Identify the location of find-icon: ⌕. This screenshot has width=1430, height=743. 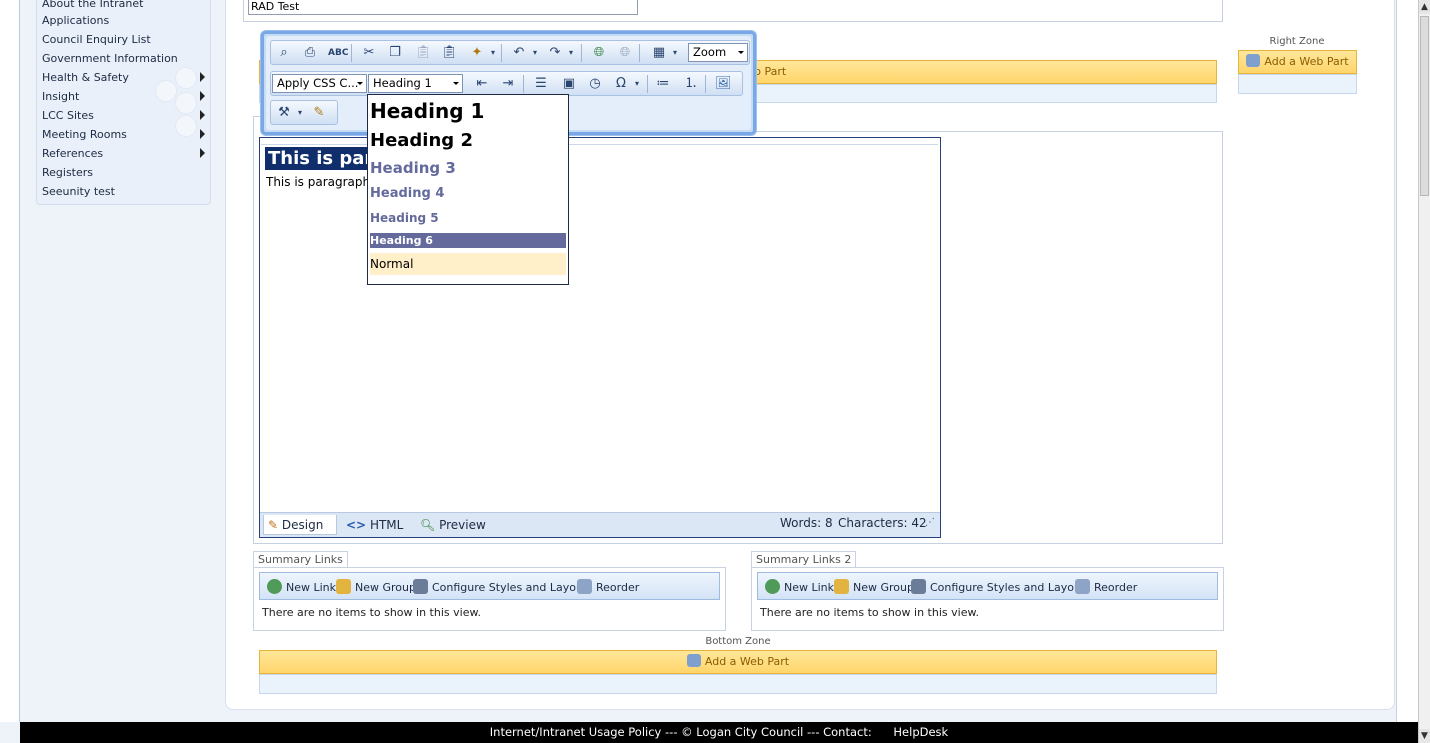
(284, 53).